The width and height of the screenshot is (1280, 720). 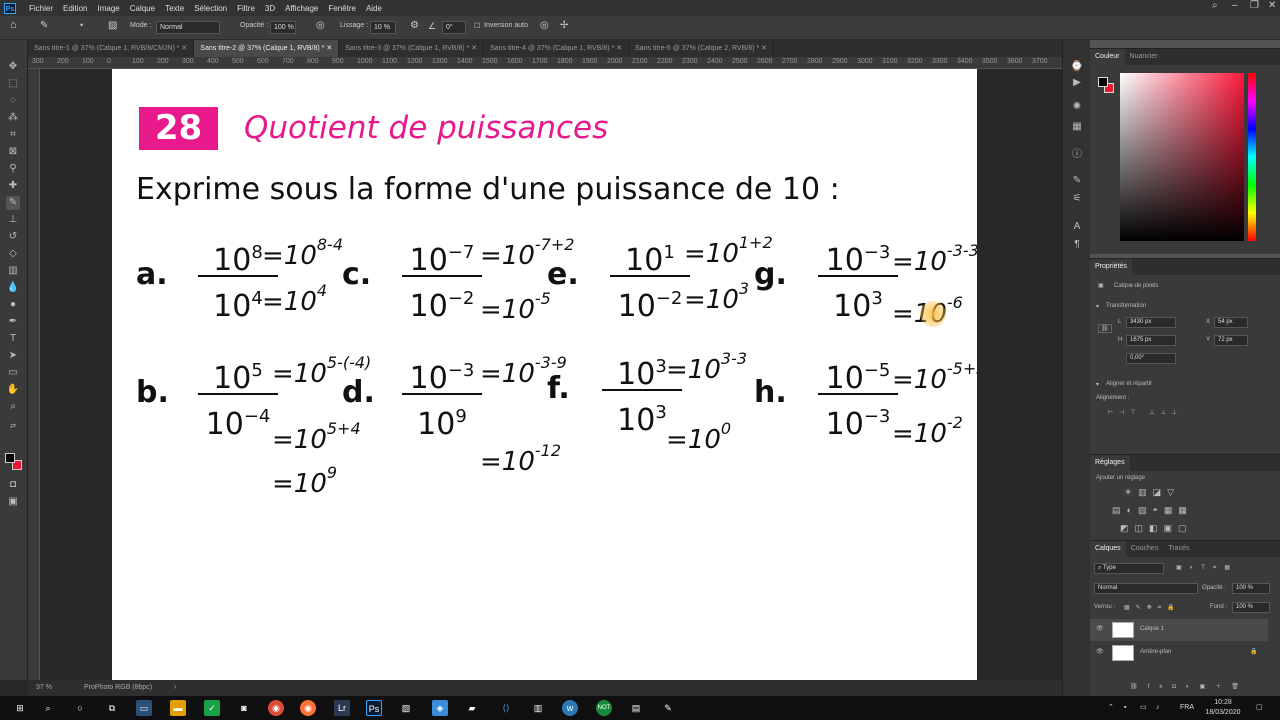 I want to click on menu-fichier: Fichier, so click(x=41, y=8).